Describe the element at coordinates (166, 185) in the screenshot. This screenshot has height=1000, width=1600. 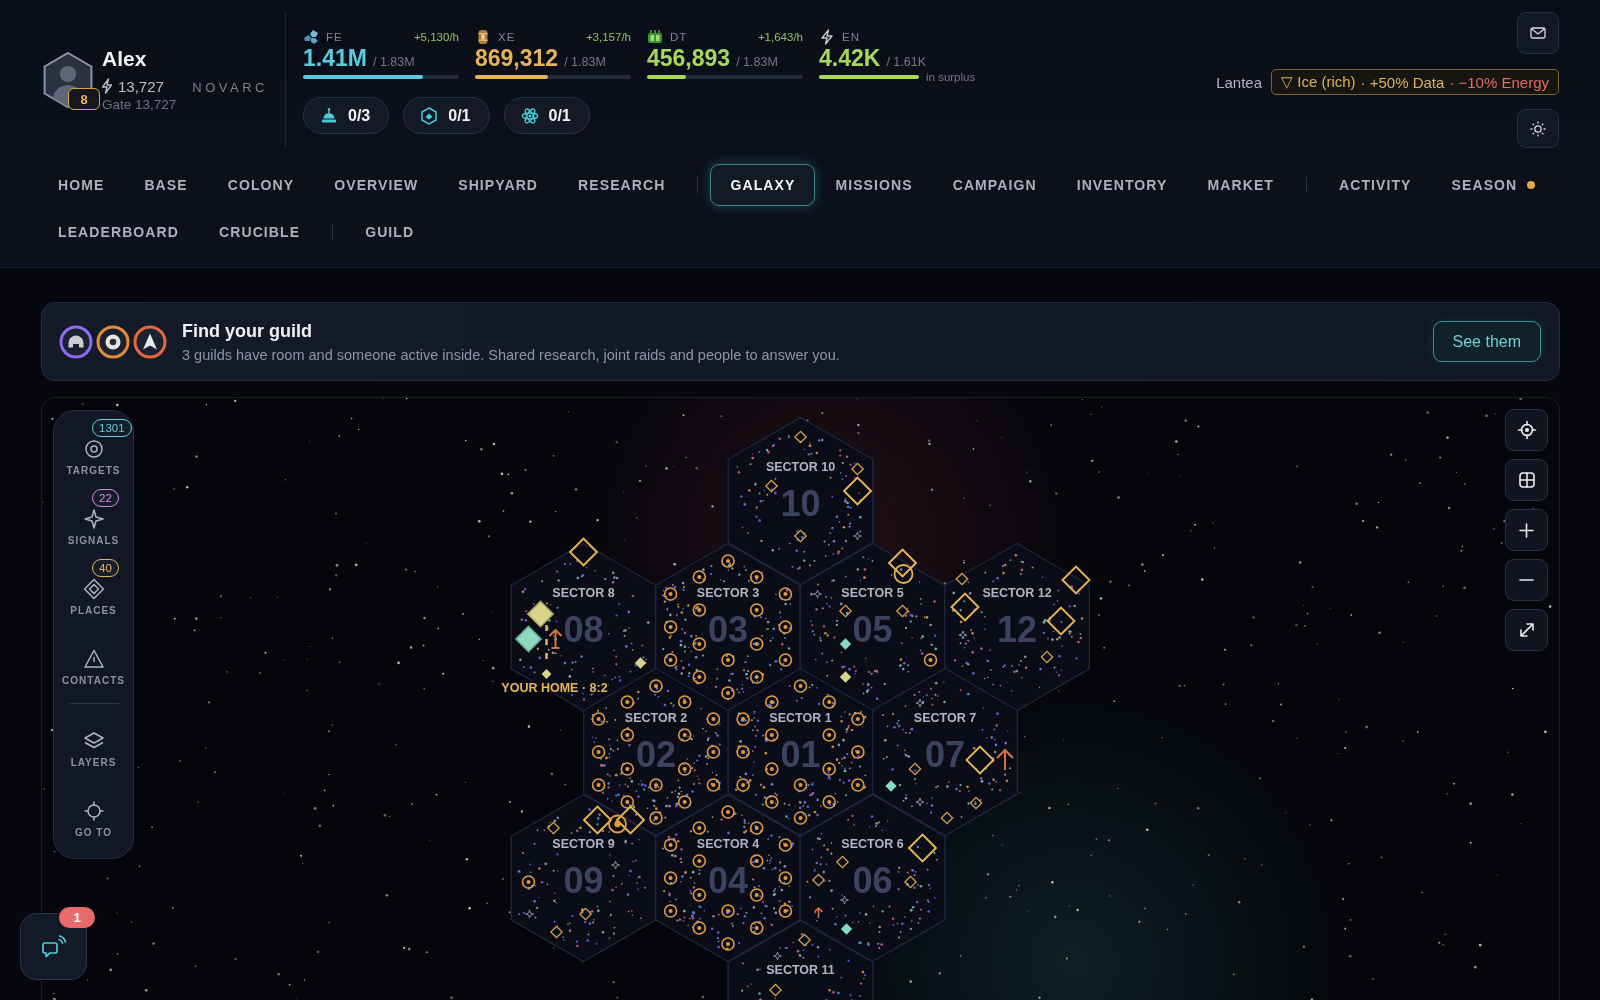
I see `nav-tab: BASE` at that location.